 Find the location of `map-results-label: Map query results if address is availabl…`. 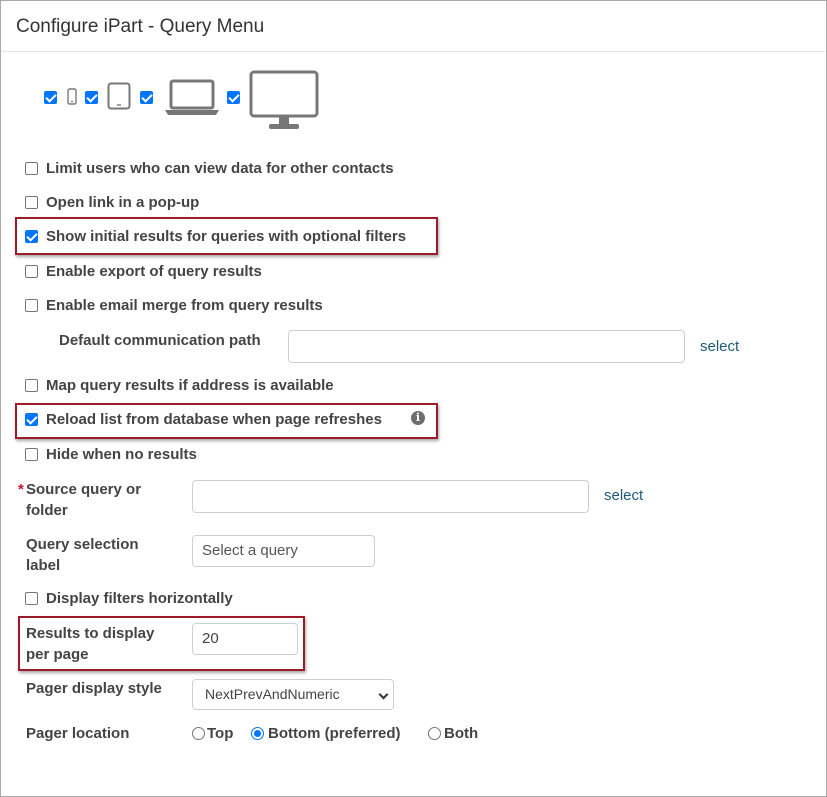

map-results-label: Map query results if address is availabl… is located at coordinates (190, 385).